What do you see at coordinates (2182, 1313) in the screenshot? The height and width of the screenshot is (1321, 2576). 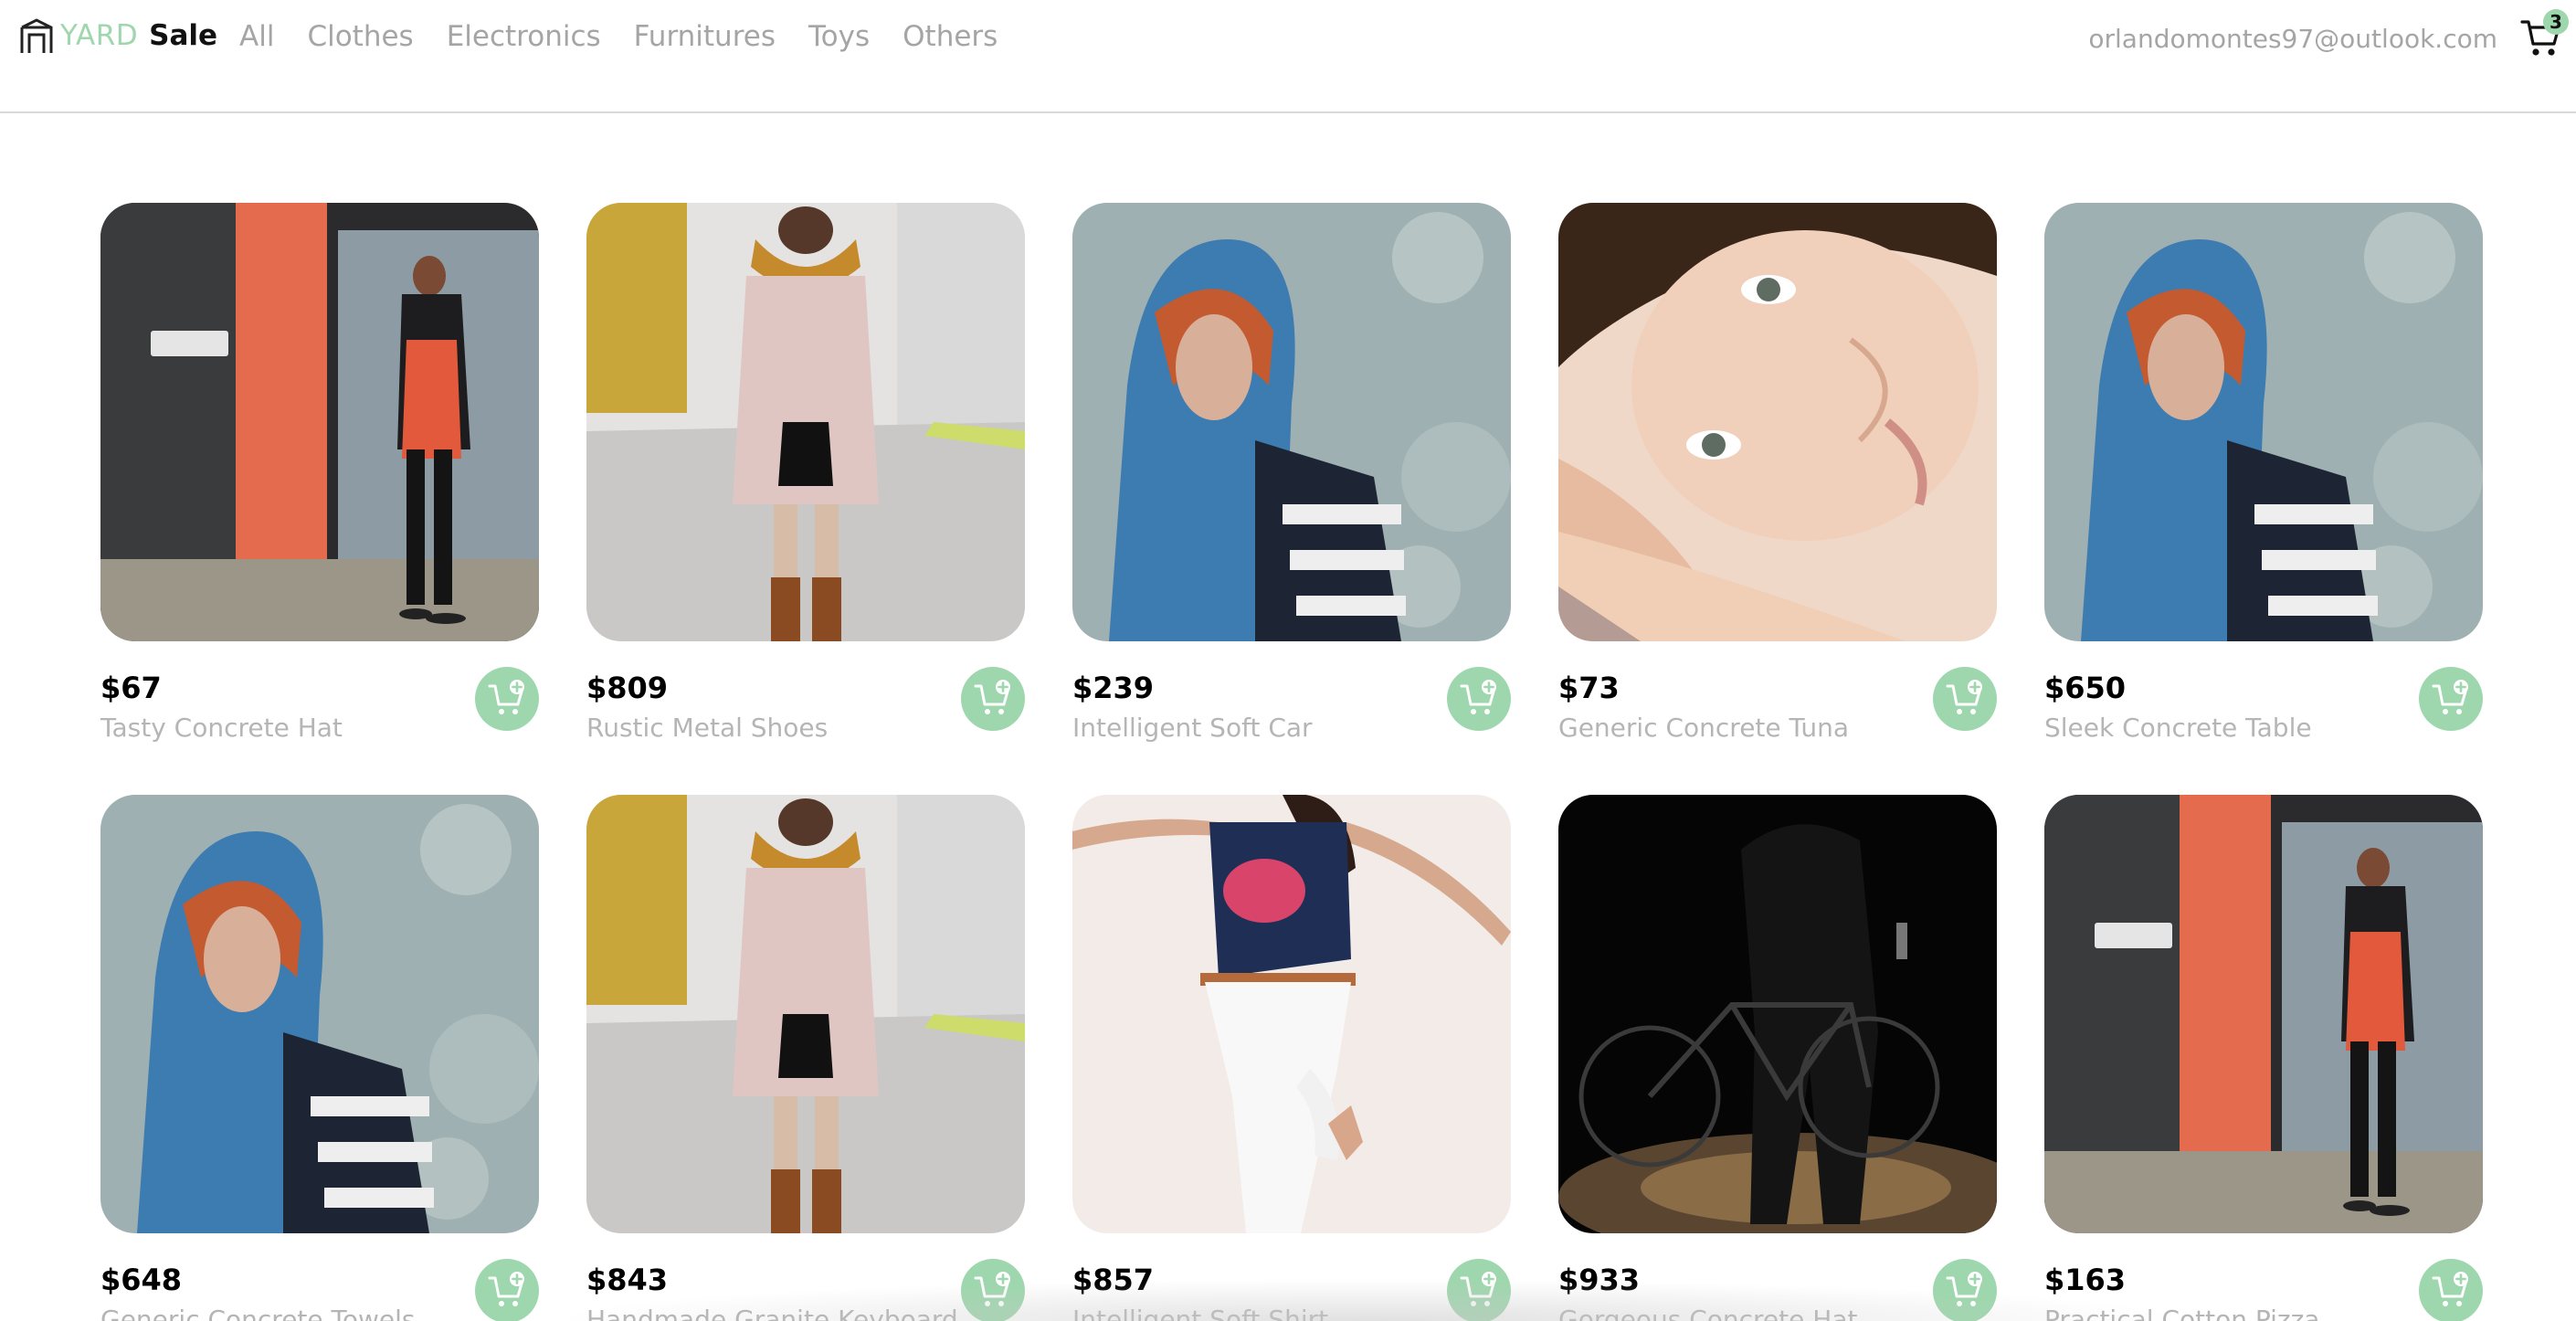 I see `product-name: Practical Cotton Pizza` at bounding box center [2182, 1313].